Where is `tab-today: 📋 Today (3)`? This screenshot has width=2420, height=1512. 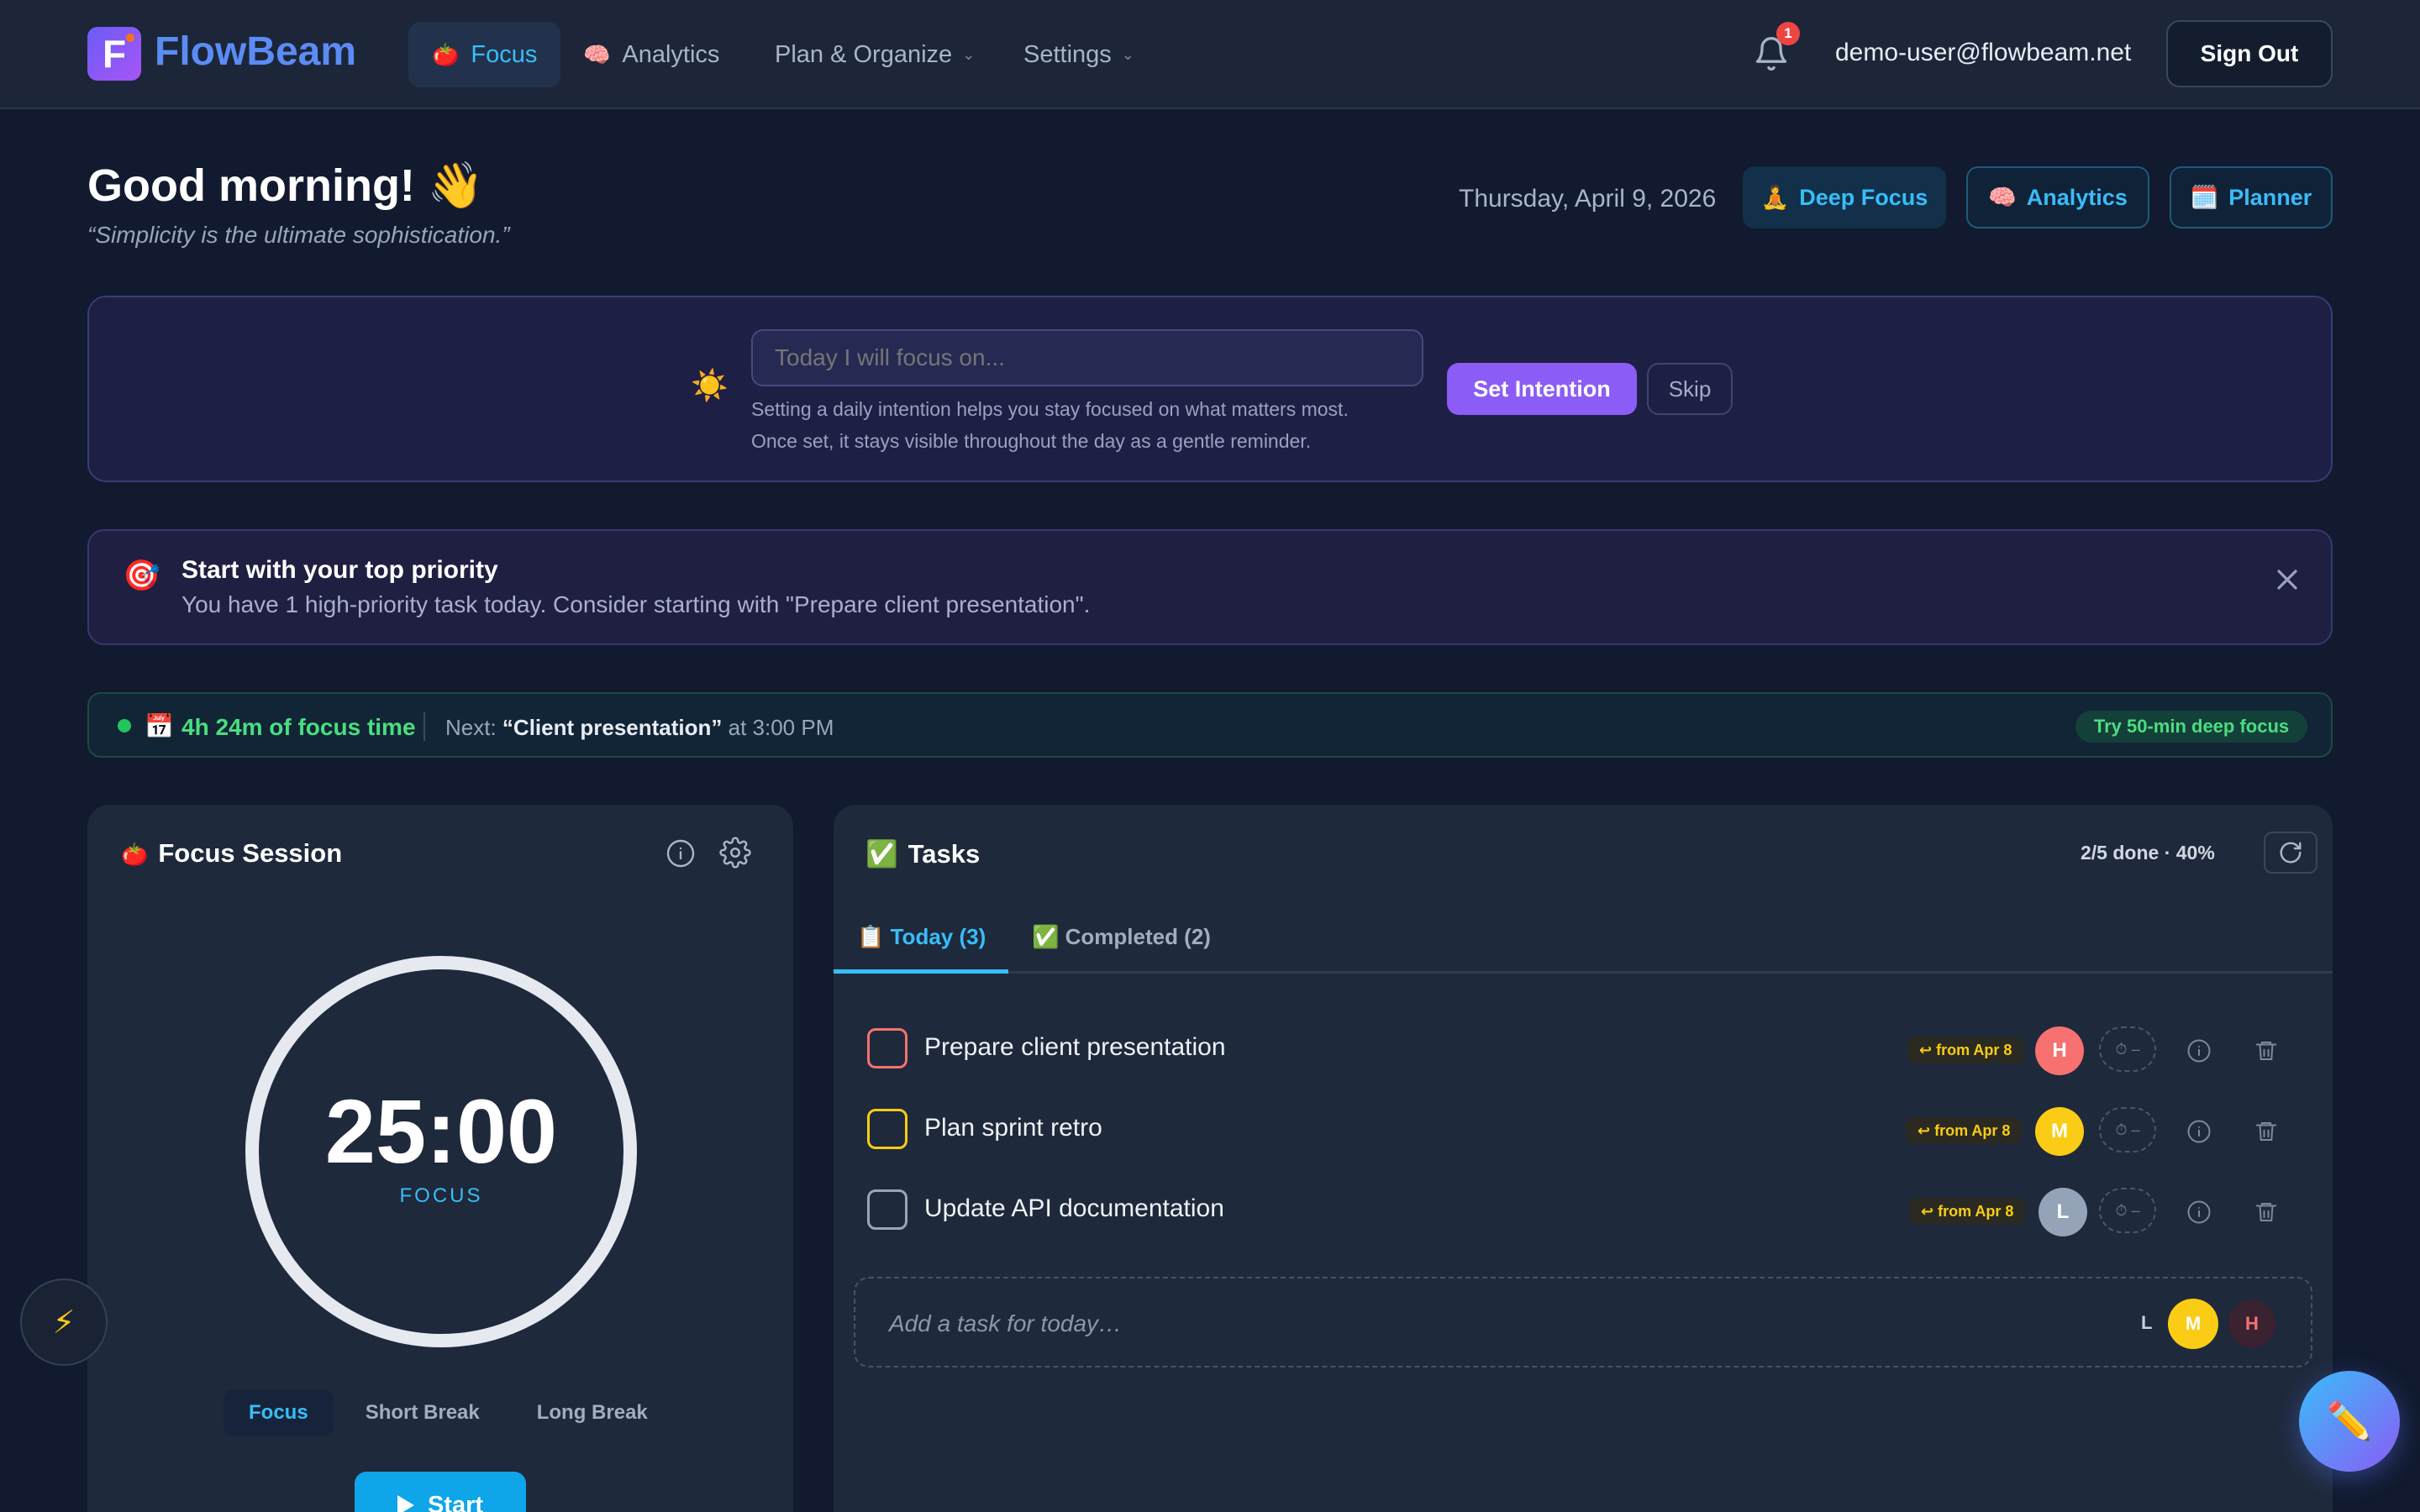
tab-today: 📋 Today (3) is located at coordinates (922, 937).